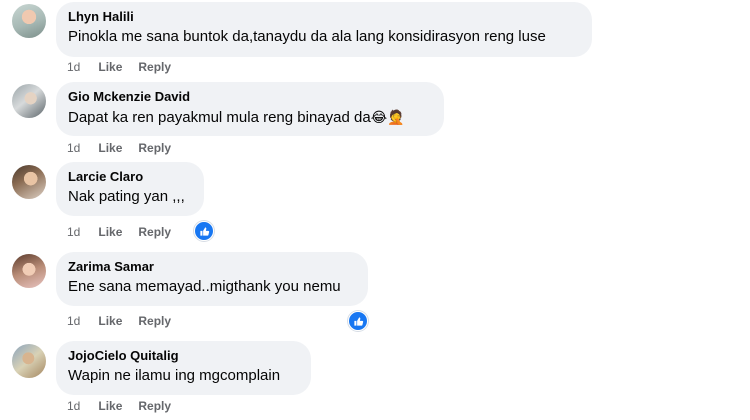  Describe the element at coordinates (387, 117) in the screenshot. I see `emoji-icon: 😂🤦` at that location.